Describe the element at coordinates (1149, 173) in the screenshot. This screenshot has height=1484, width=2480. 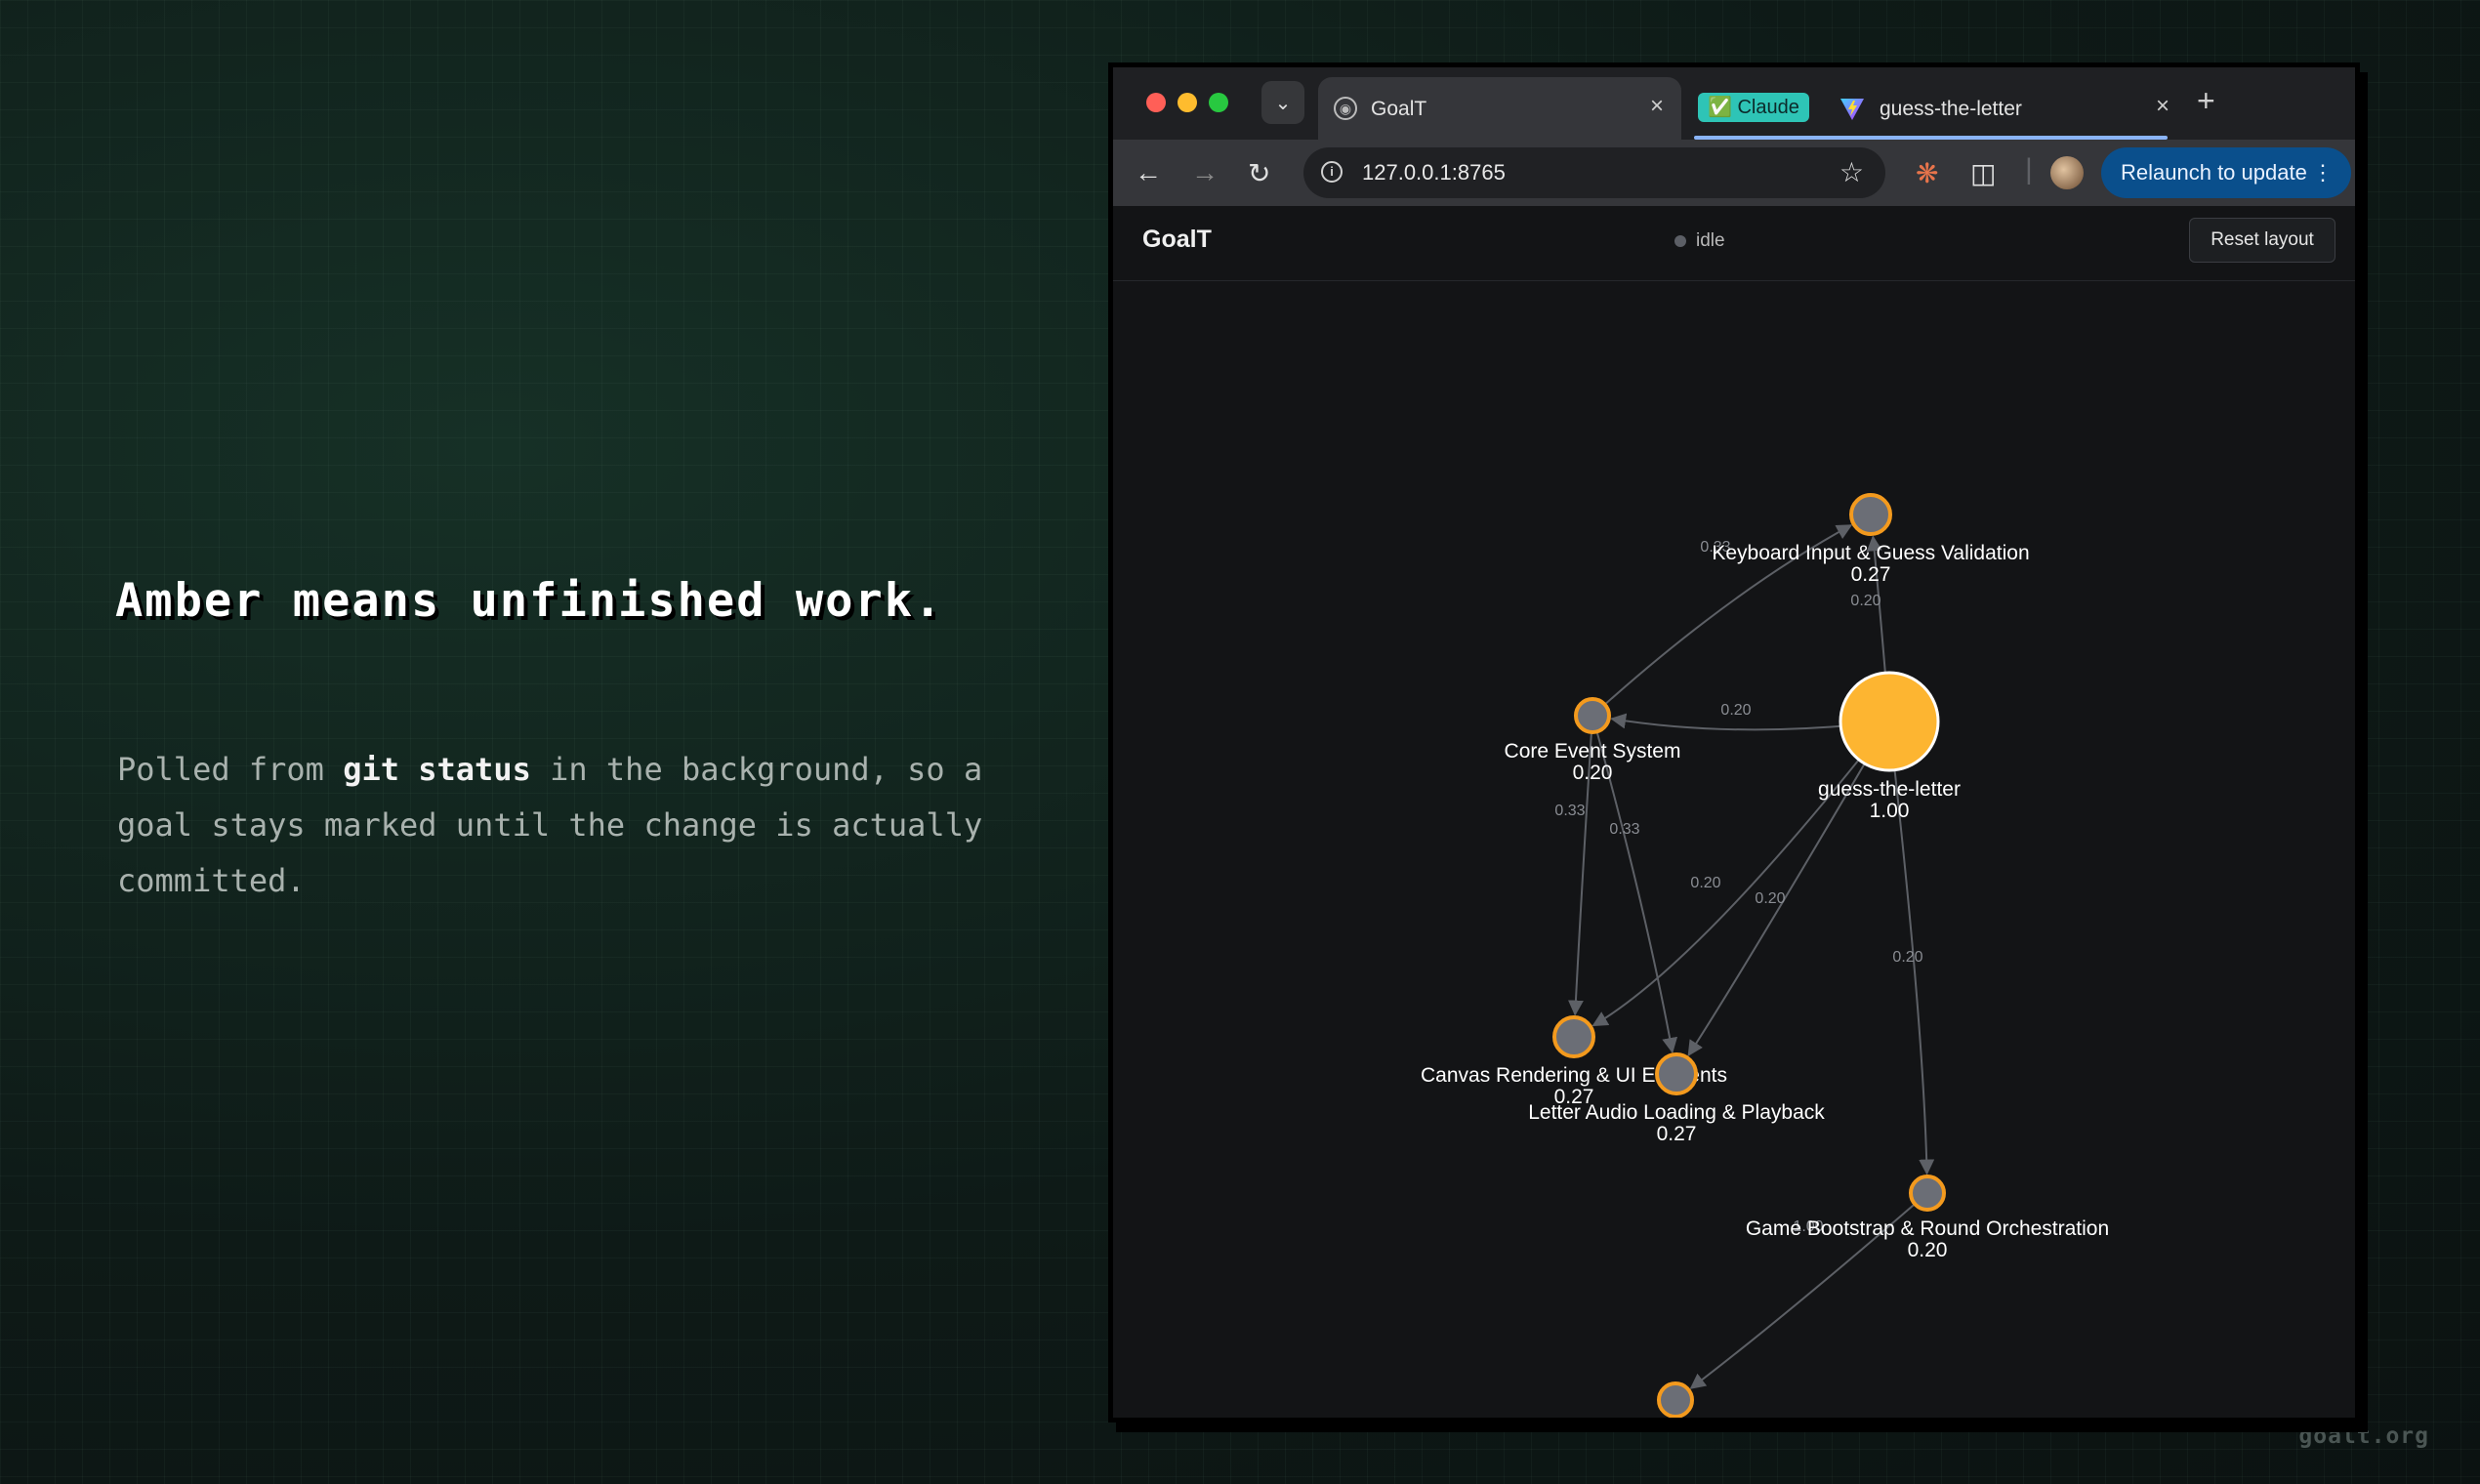
I see `back-arrow-icon: ←` at that location.